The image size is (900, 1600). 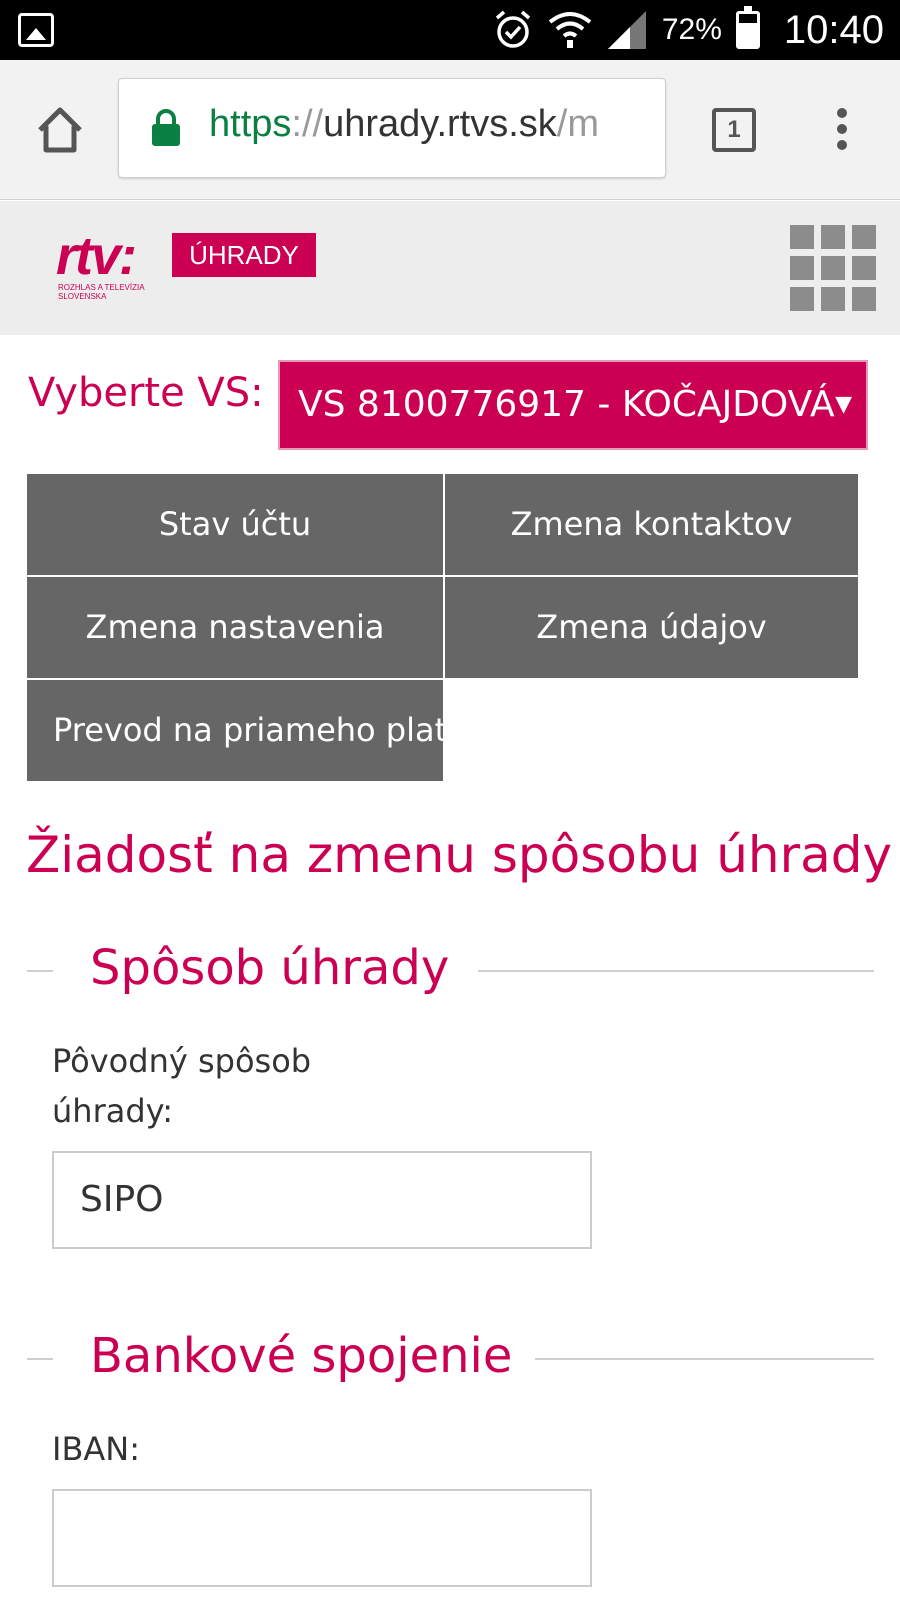 I want to click on tab-switcher-button: 1, so click(x=734, y=130).